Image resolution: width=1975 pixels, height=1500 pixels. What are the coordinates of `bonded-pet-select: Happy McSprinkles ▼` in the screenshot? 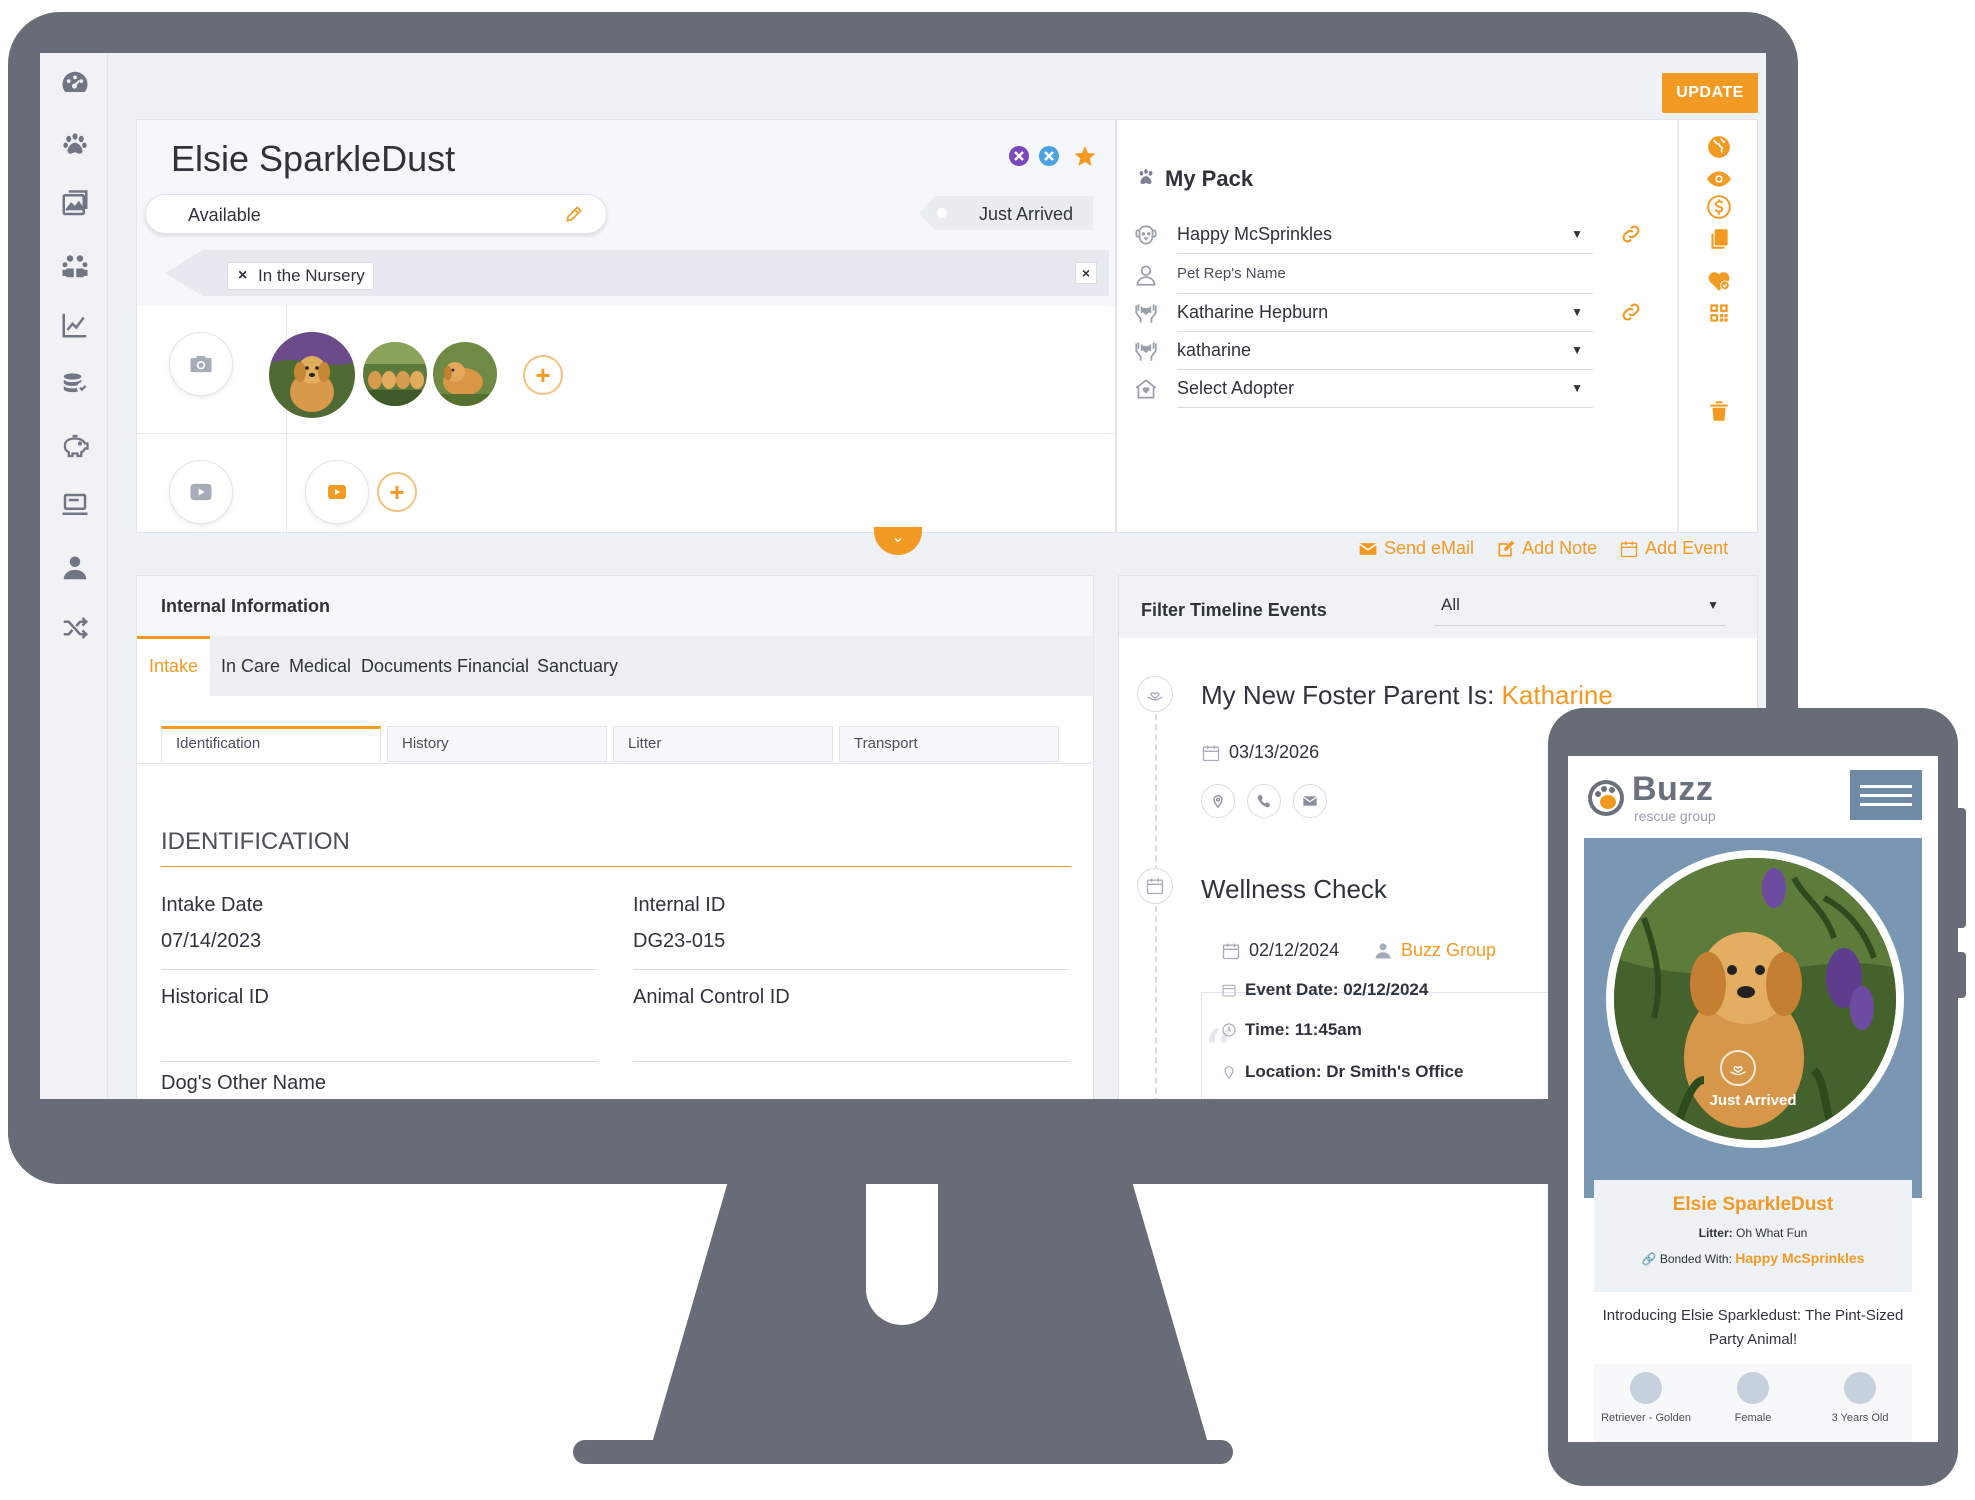 It's located at (1385, 236).